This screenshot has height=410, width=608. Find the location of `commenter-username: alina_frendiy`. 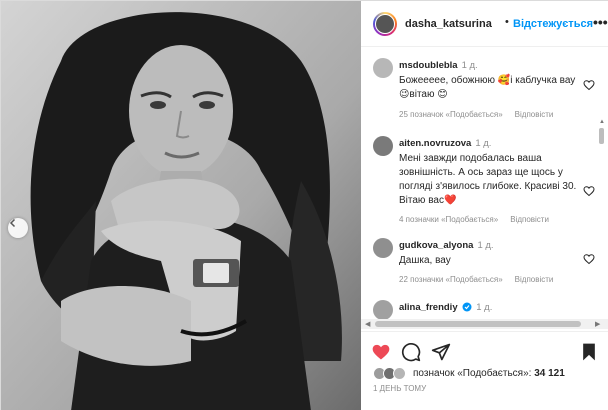

commenter-username: alina_frendiy is located at coordinates (428, 307).